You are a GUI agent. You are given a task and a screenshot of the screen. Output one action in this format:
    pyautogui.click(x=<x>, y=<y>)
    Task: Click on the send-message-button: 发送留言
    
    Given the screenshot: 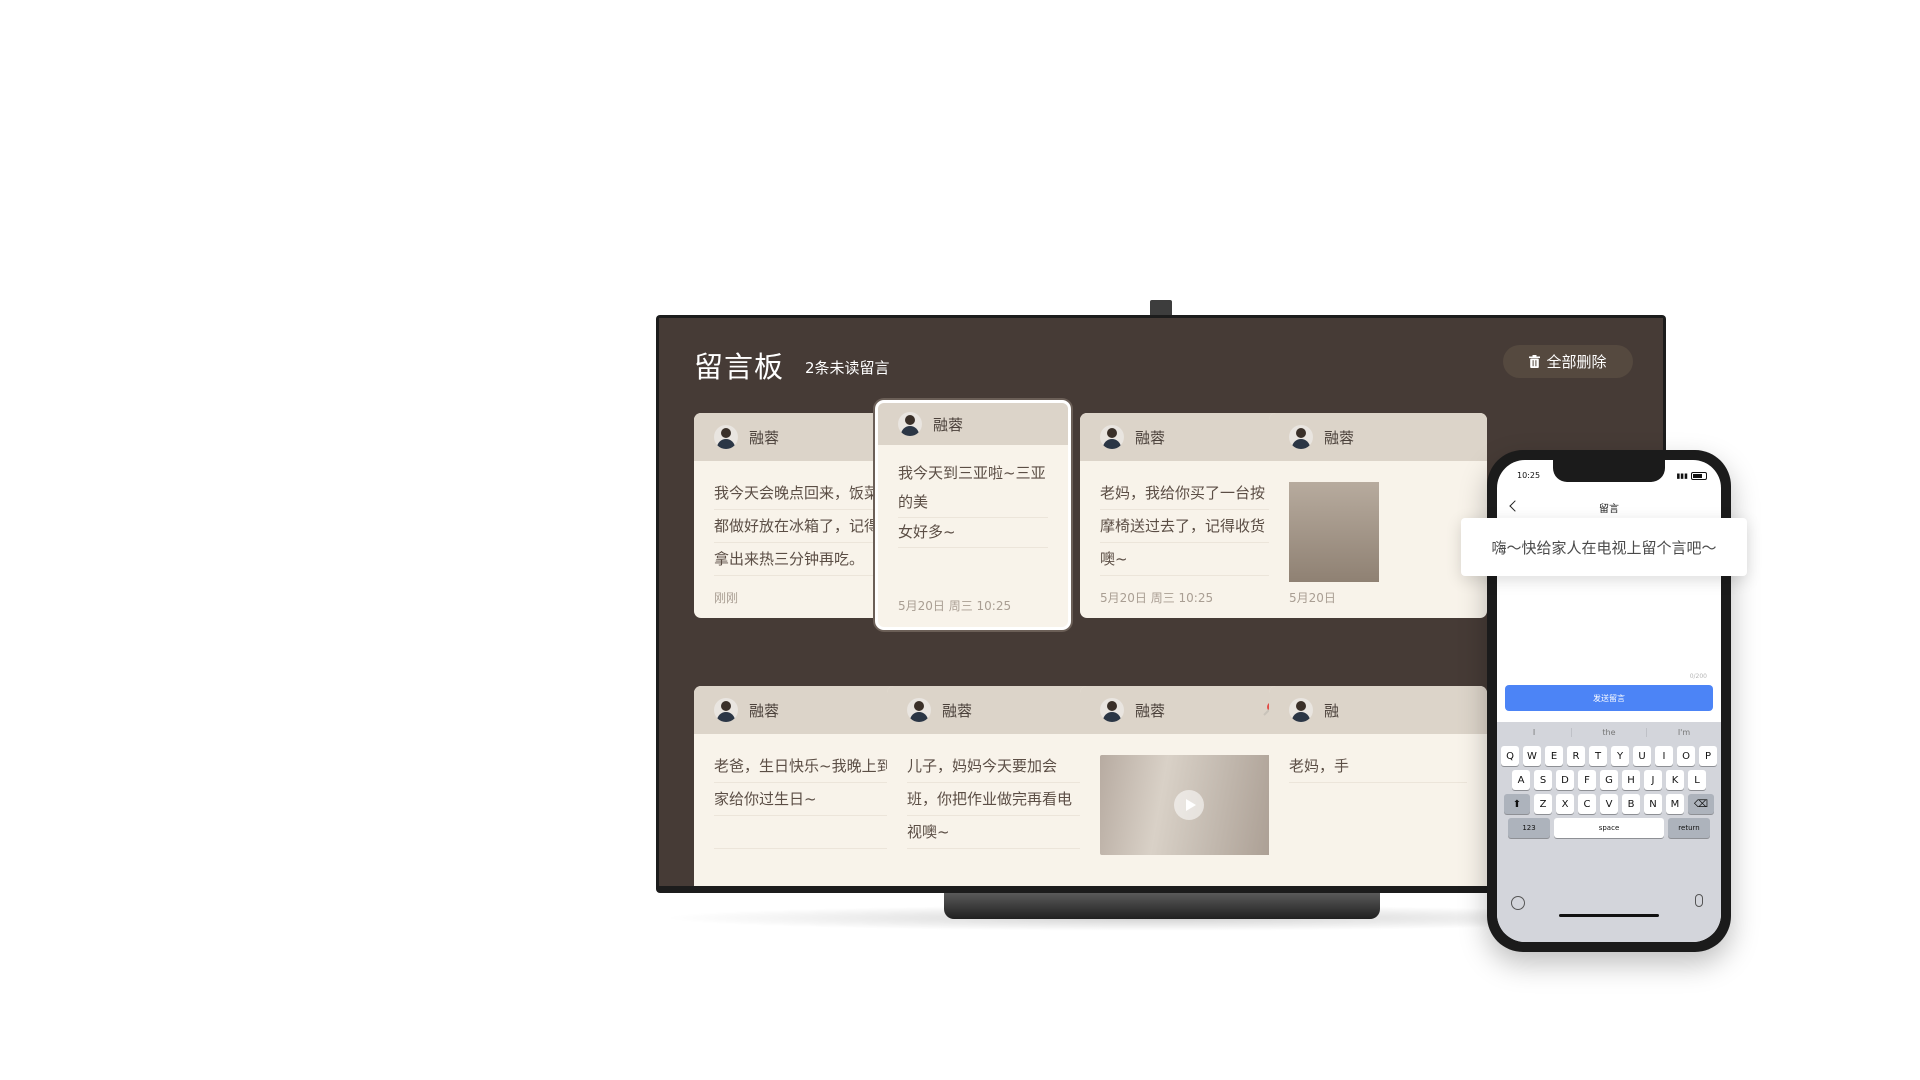 What is the action you would take?
    pyautogui.click(x=1609, y=698)
    